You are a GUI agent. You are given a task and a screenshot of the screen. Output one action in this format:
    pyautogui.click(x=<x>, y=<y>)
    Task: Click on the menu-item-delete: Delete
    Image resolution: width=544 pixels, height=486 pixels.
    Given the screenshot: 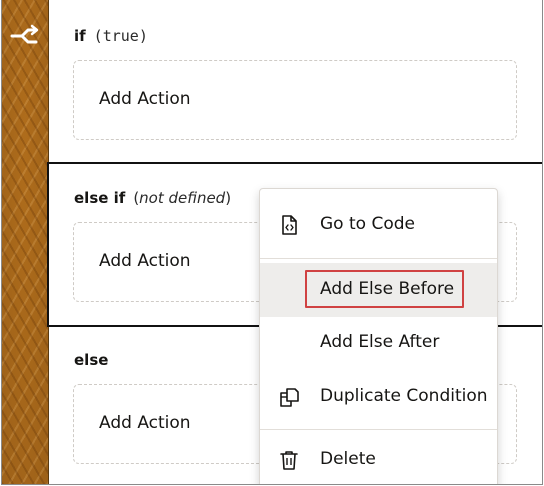 What is the action you would take?
    pyautogui.click(x=378, y=460)
    